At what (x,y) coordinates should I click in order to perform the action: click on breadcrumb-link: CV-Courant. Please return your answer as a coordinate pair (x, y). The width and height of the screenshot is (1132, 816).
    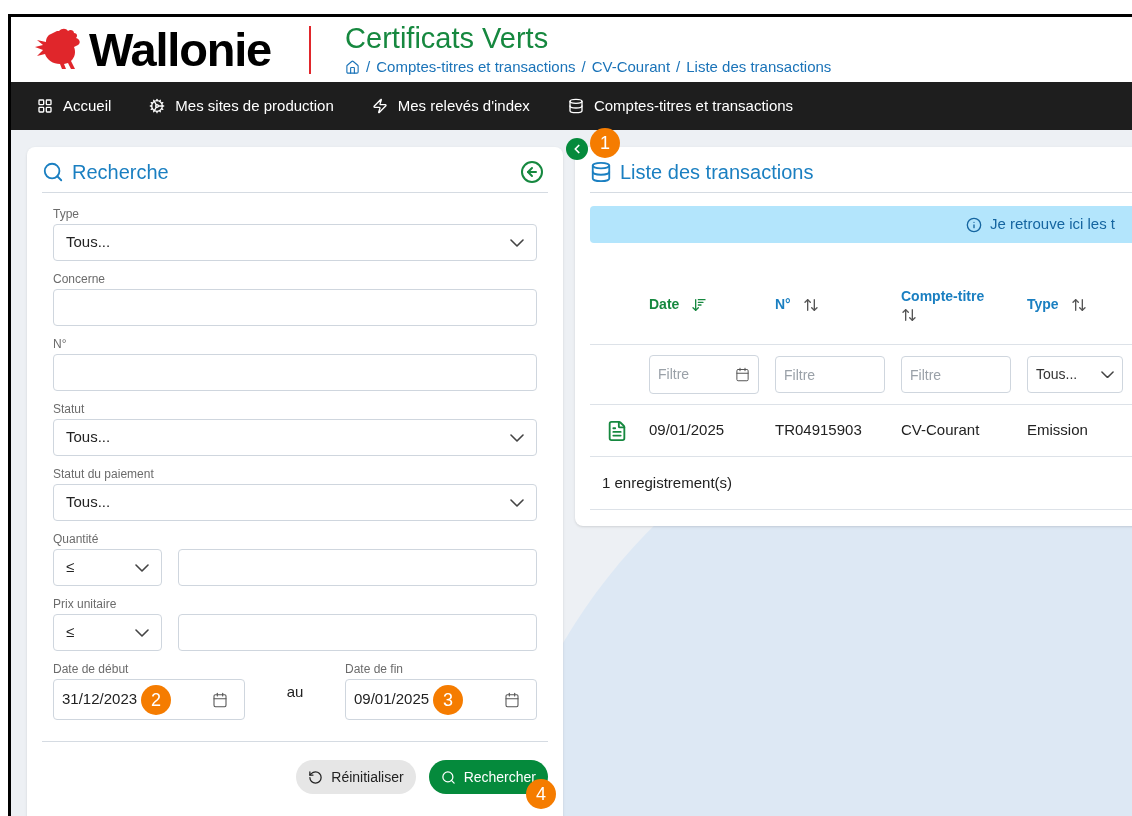
    Looking at the image, I should click on (631, 67).